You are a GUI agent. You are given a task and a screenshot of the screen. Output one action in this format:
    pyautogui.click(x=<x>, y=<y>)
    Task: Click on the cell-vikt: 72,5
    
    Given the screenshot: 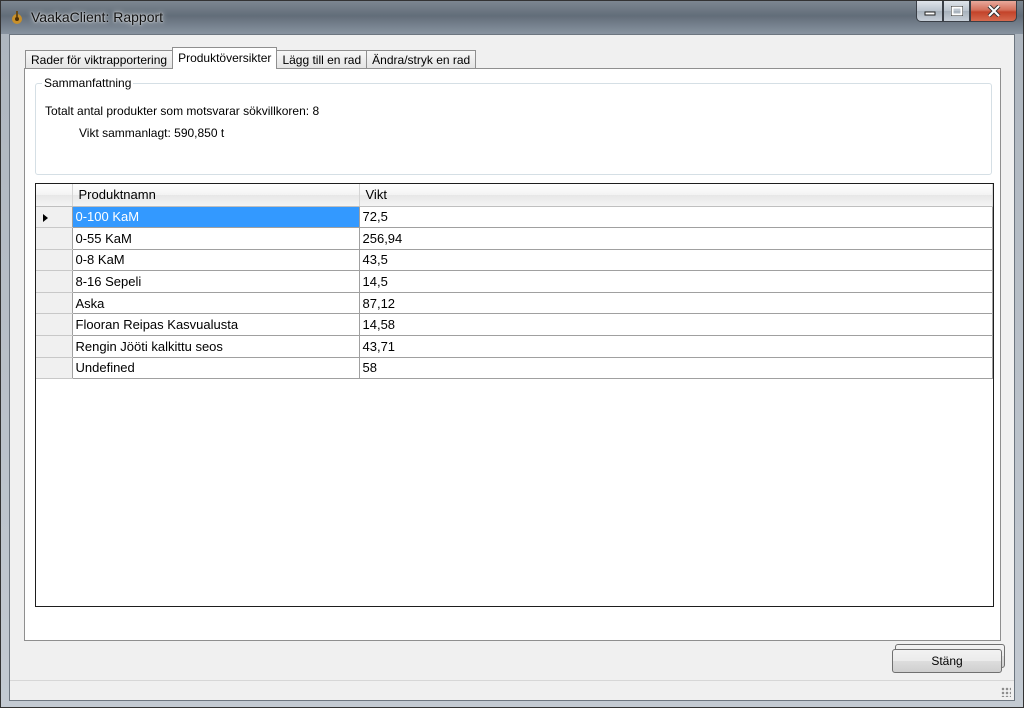 What is the action you would take?
    pyautogui.click(x=676, y=217)
    